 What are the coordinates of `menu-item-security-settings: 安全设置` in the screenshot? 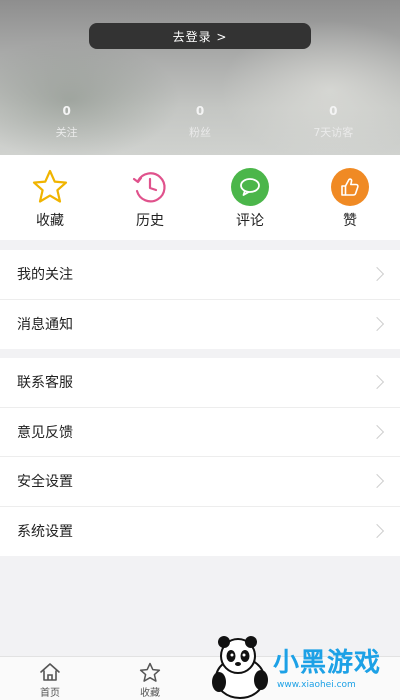 It's located at (200, 482).